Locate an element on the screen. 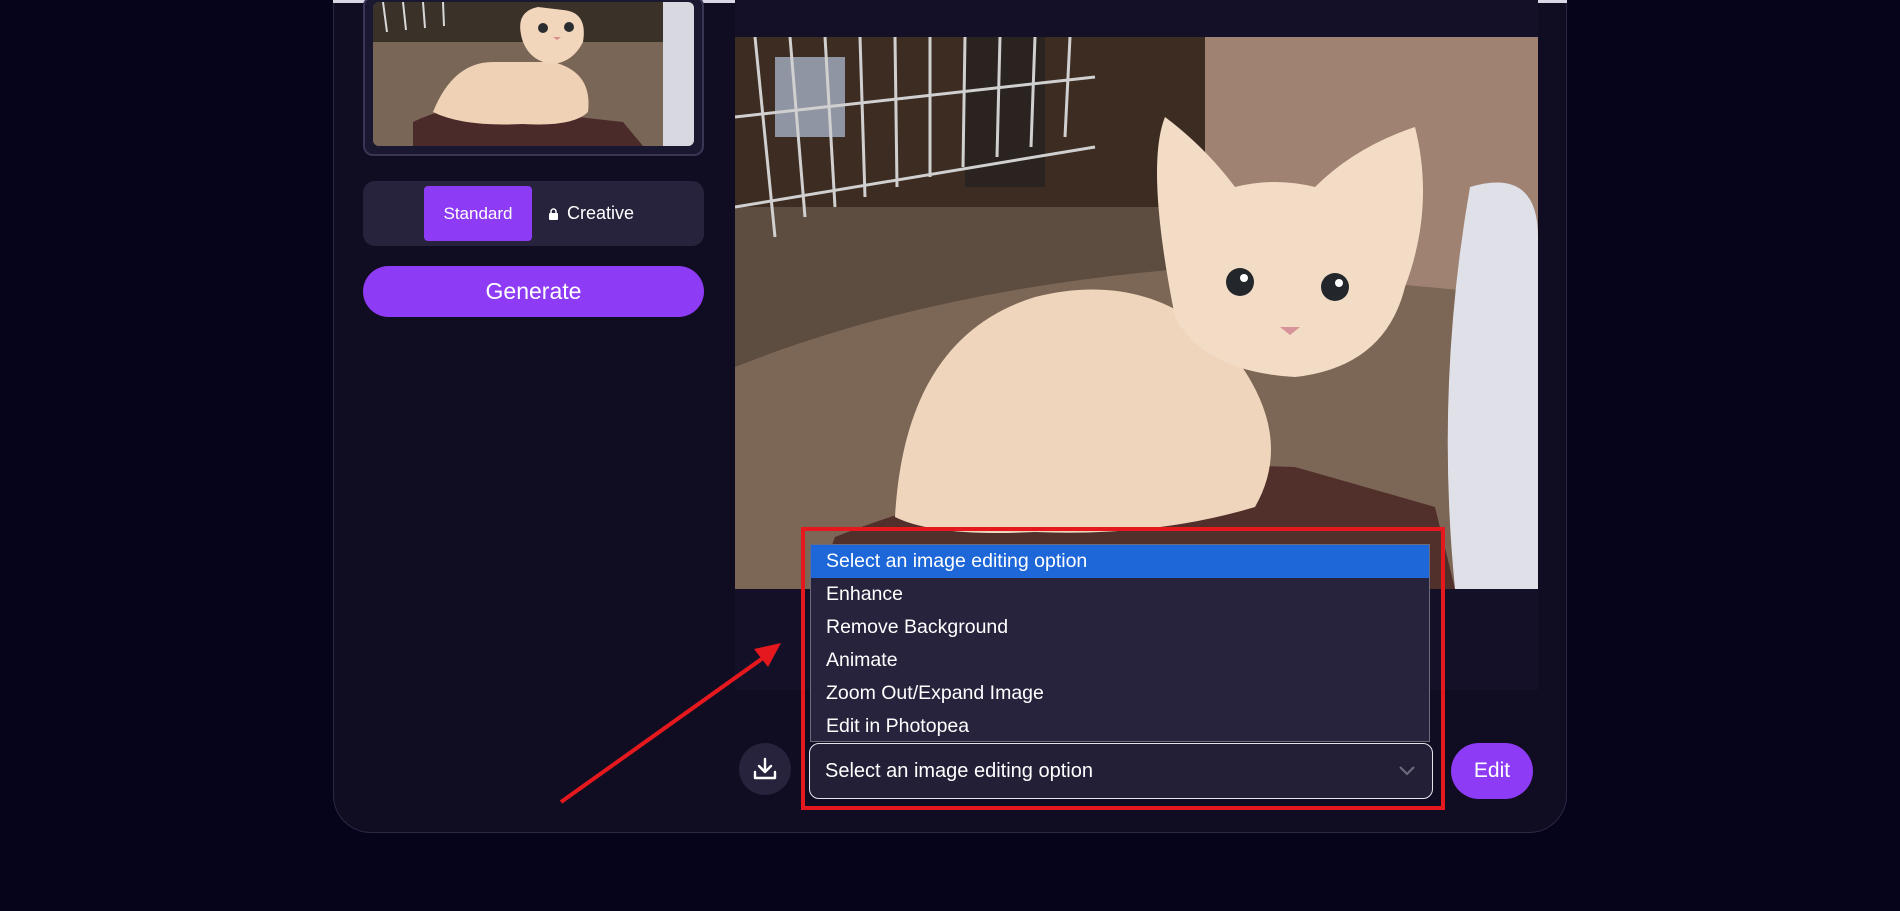  generate-button: Generate is located at coordinates (533, 291).